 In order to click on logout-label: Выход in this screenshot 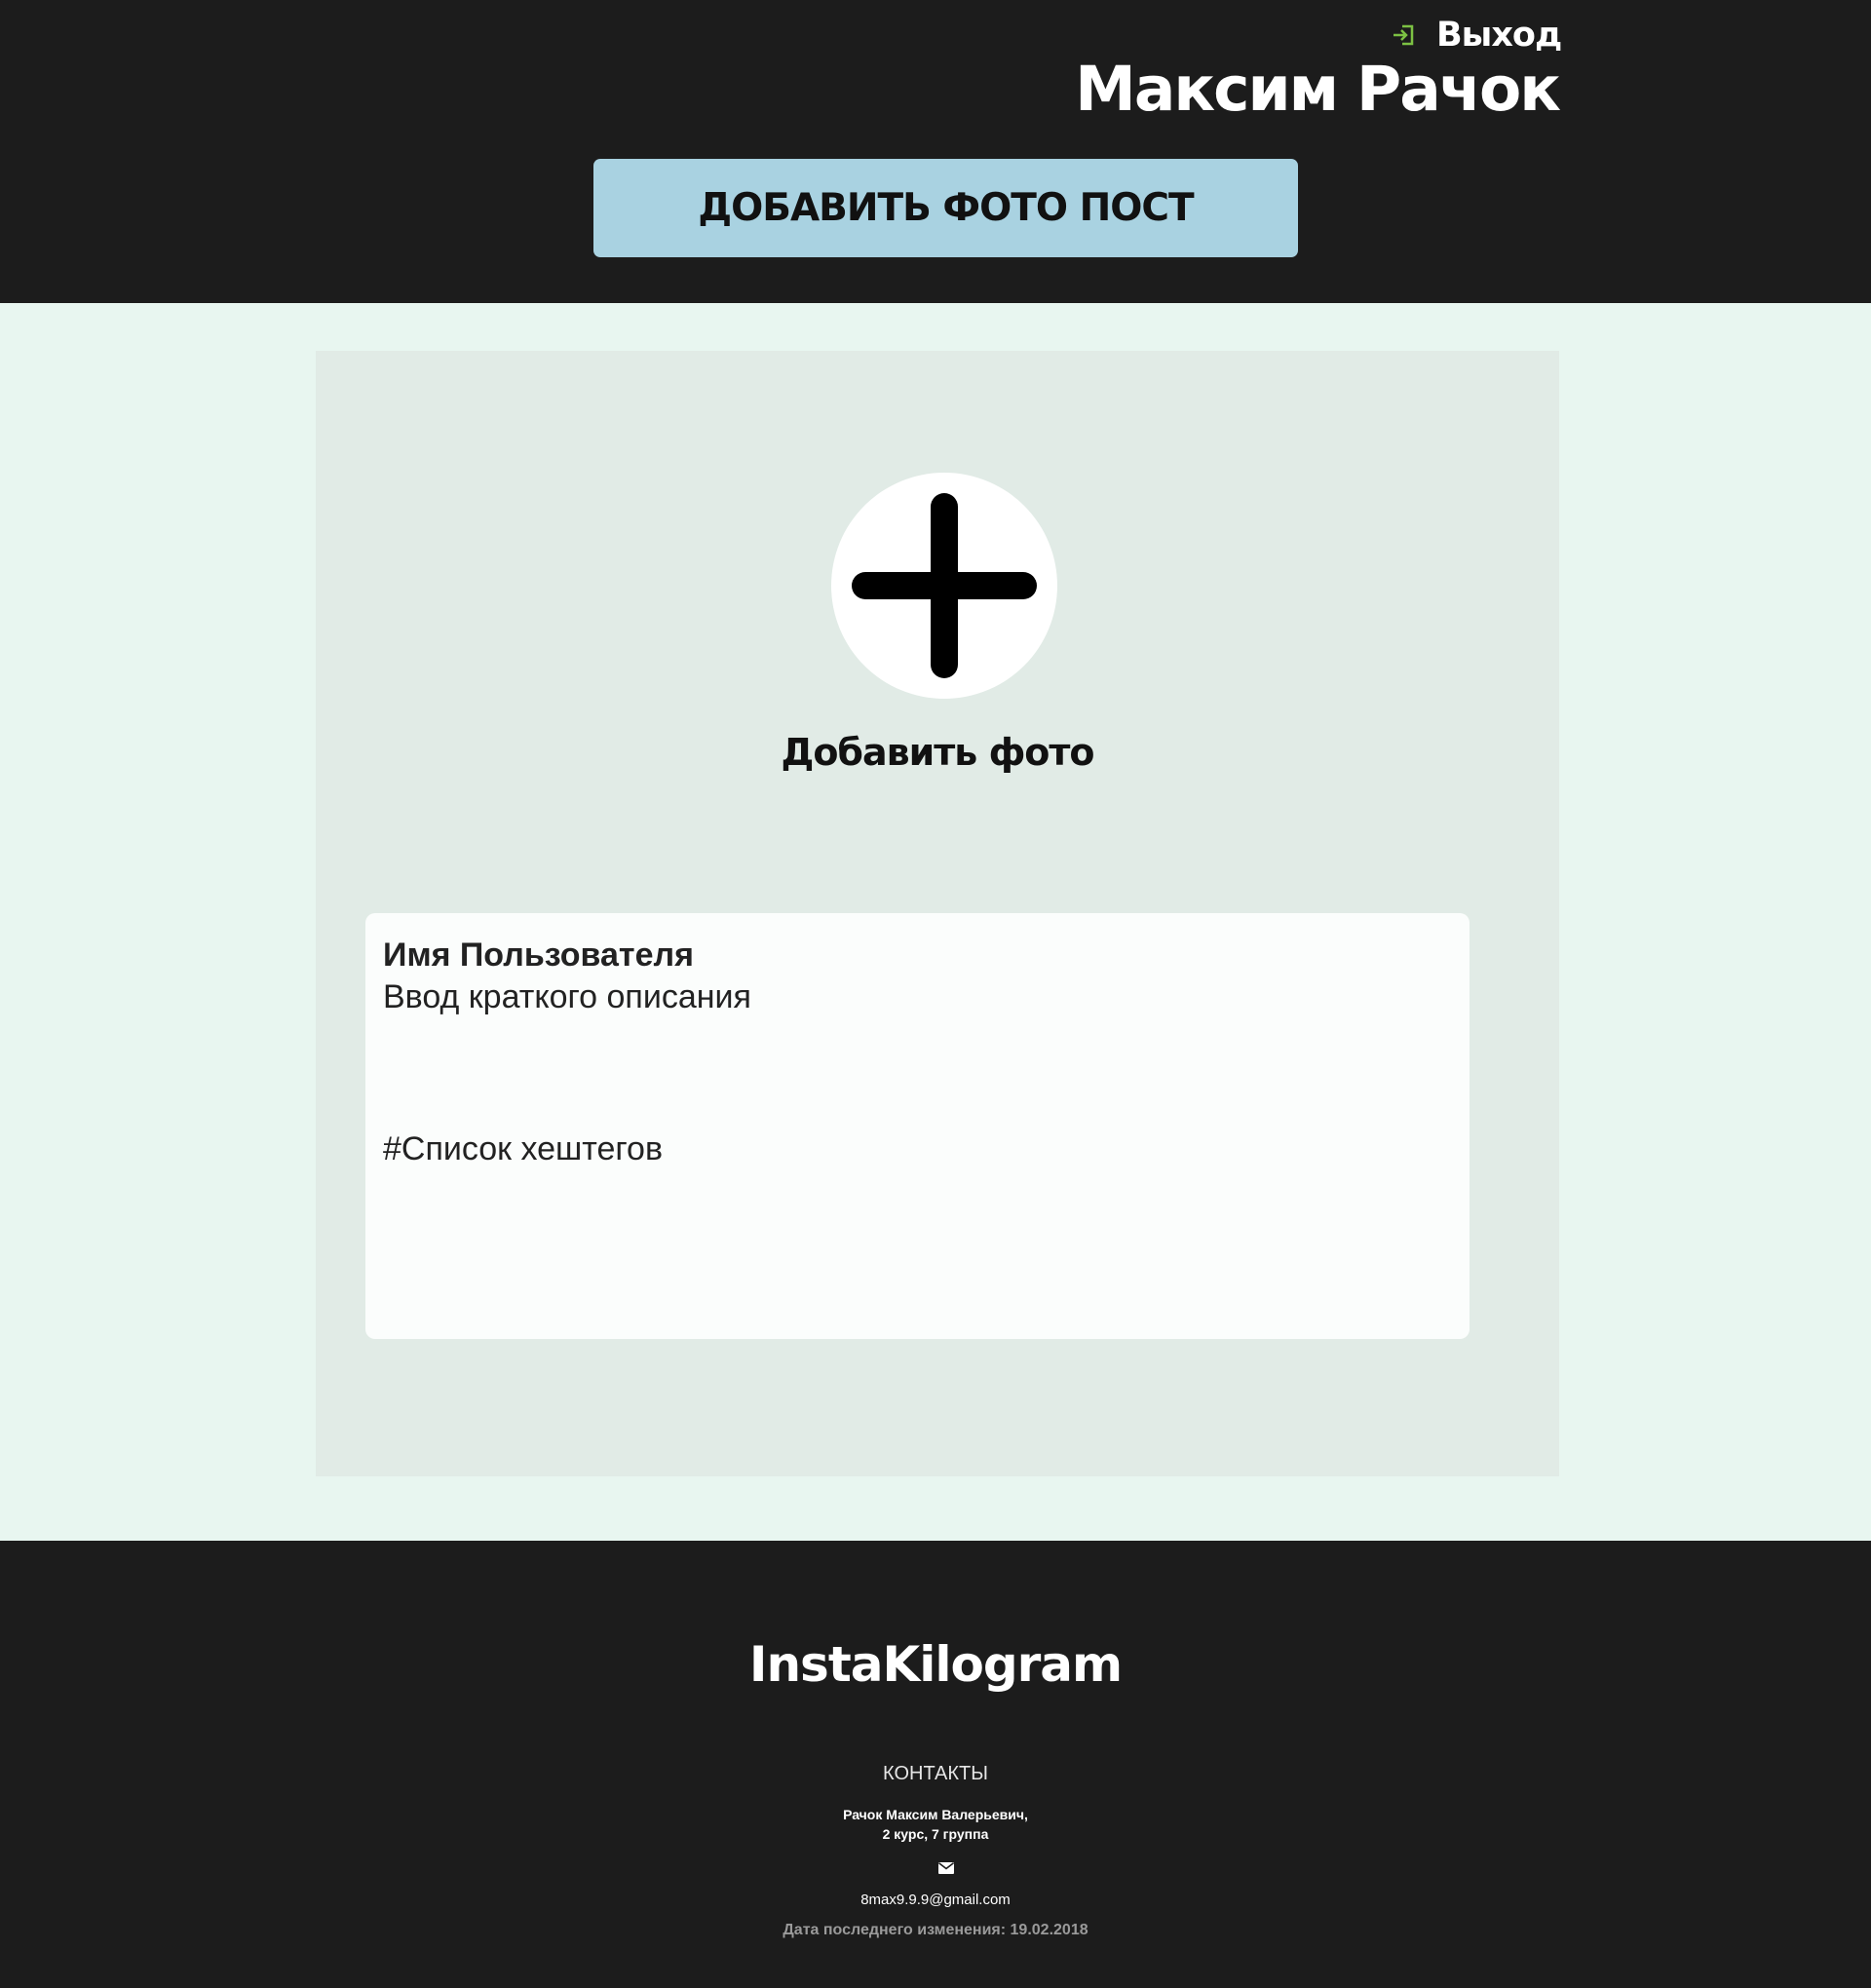, I will do `click(1499, 35)`.